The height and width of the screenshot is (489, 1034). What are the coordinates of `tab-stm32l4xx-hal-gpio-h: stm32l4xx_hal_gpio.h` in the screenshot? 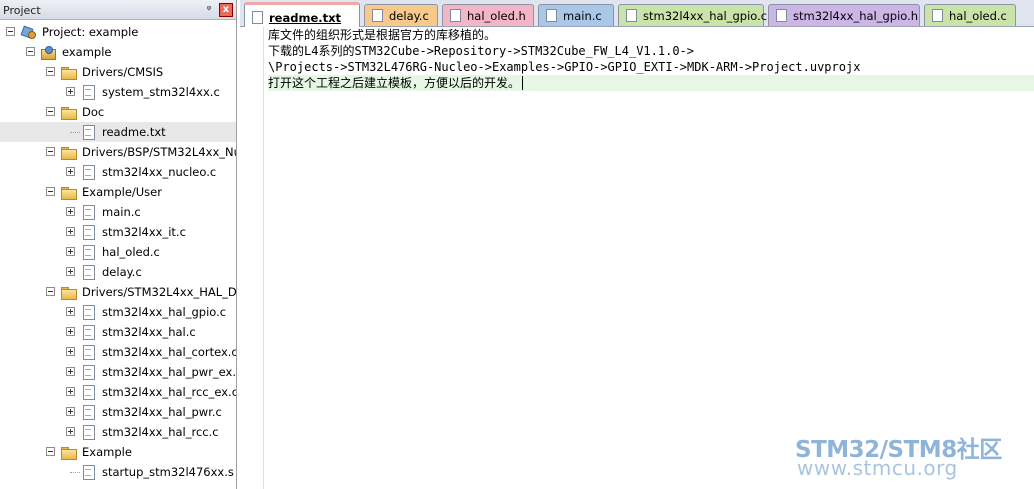 It's located at (844, 15).